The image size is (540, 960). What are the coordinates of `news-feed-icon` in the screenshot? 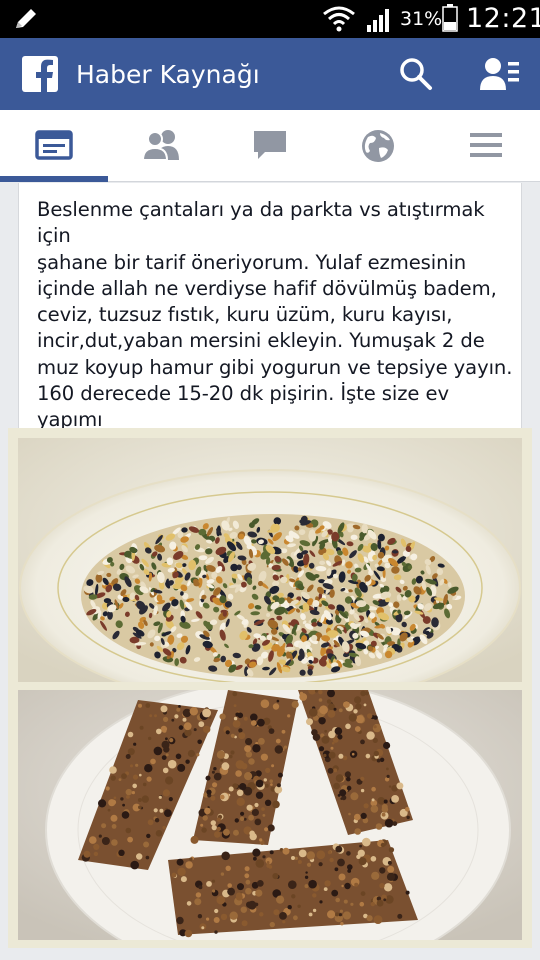 It's located at (54, 145).